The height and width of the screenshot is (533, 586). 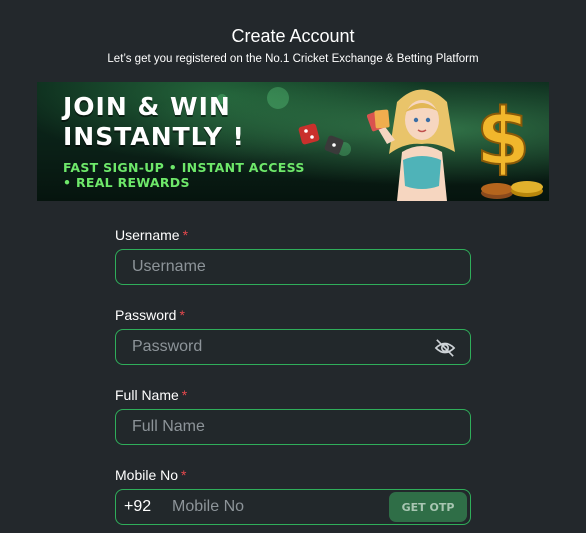 I want to click on banner-headline-line2: INSTANTLY !, so click(x=154, y=136).